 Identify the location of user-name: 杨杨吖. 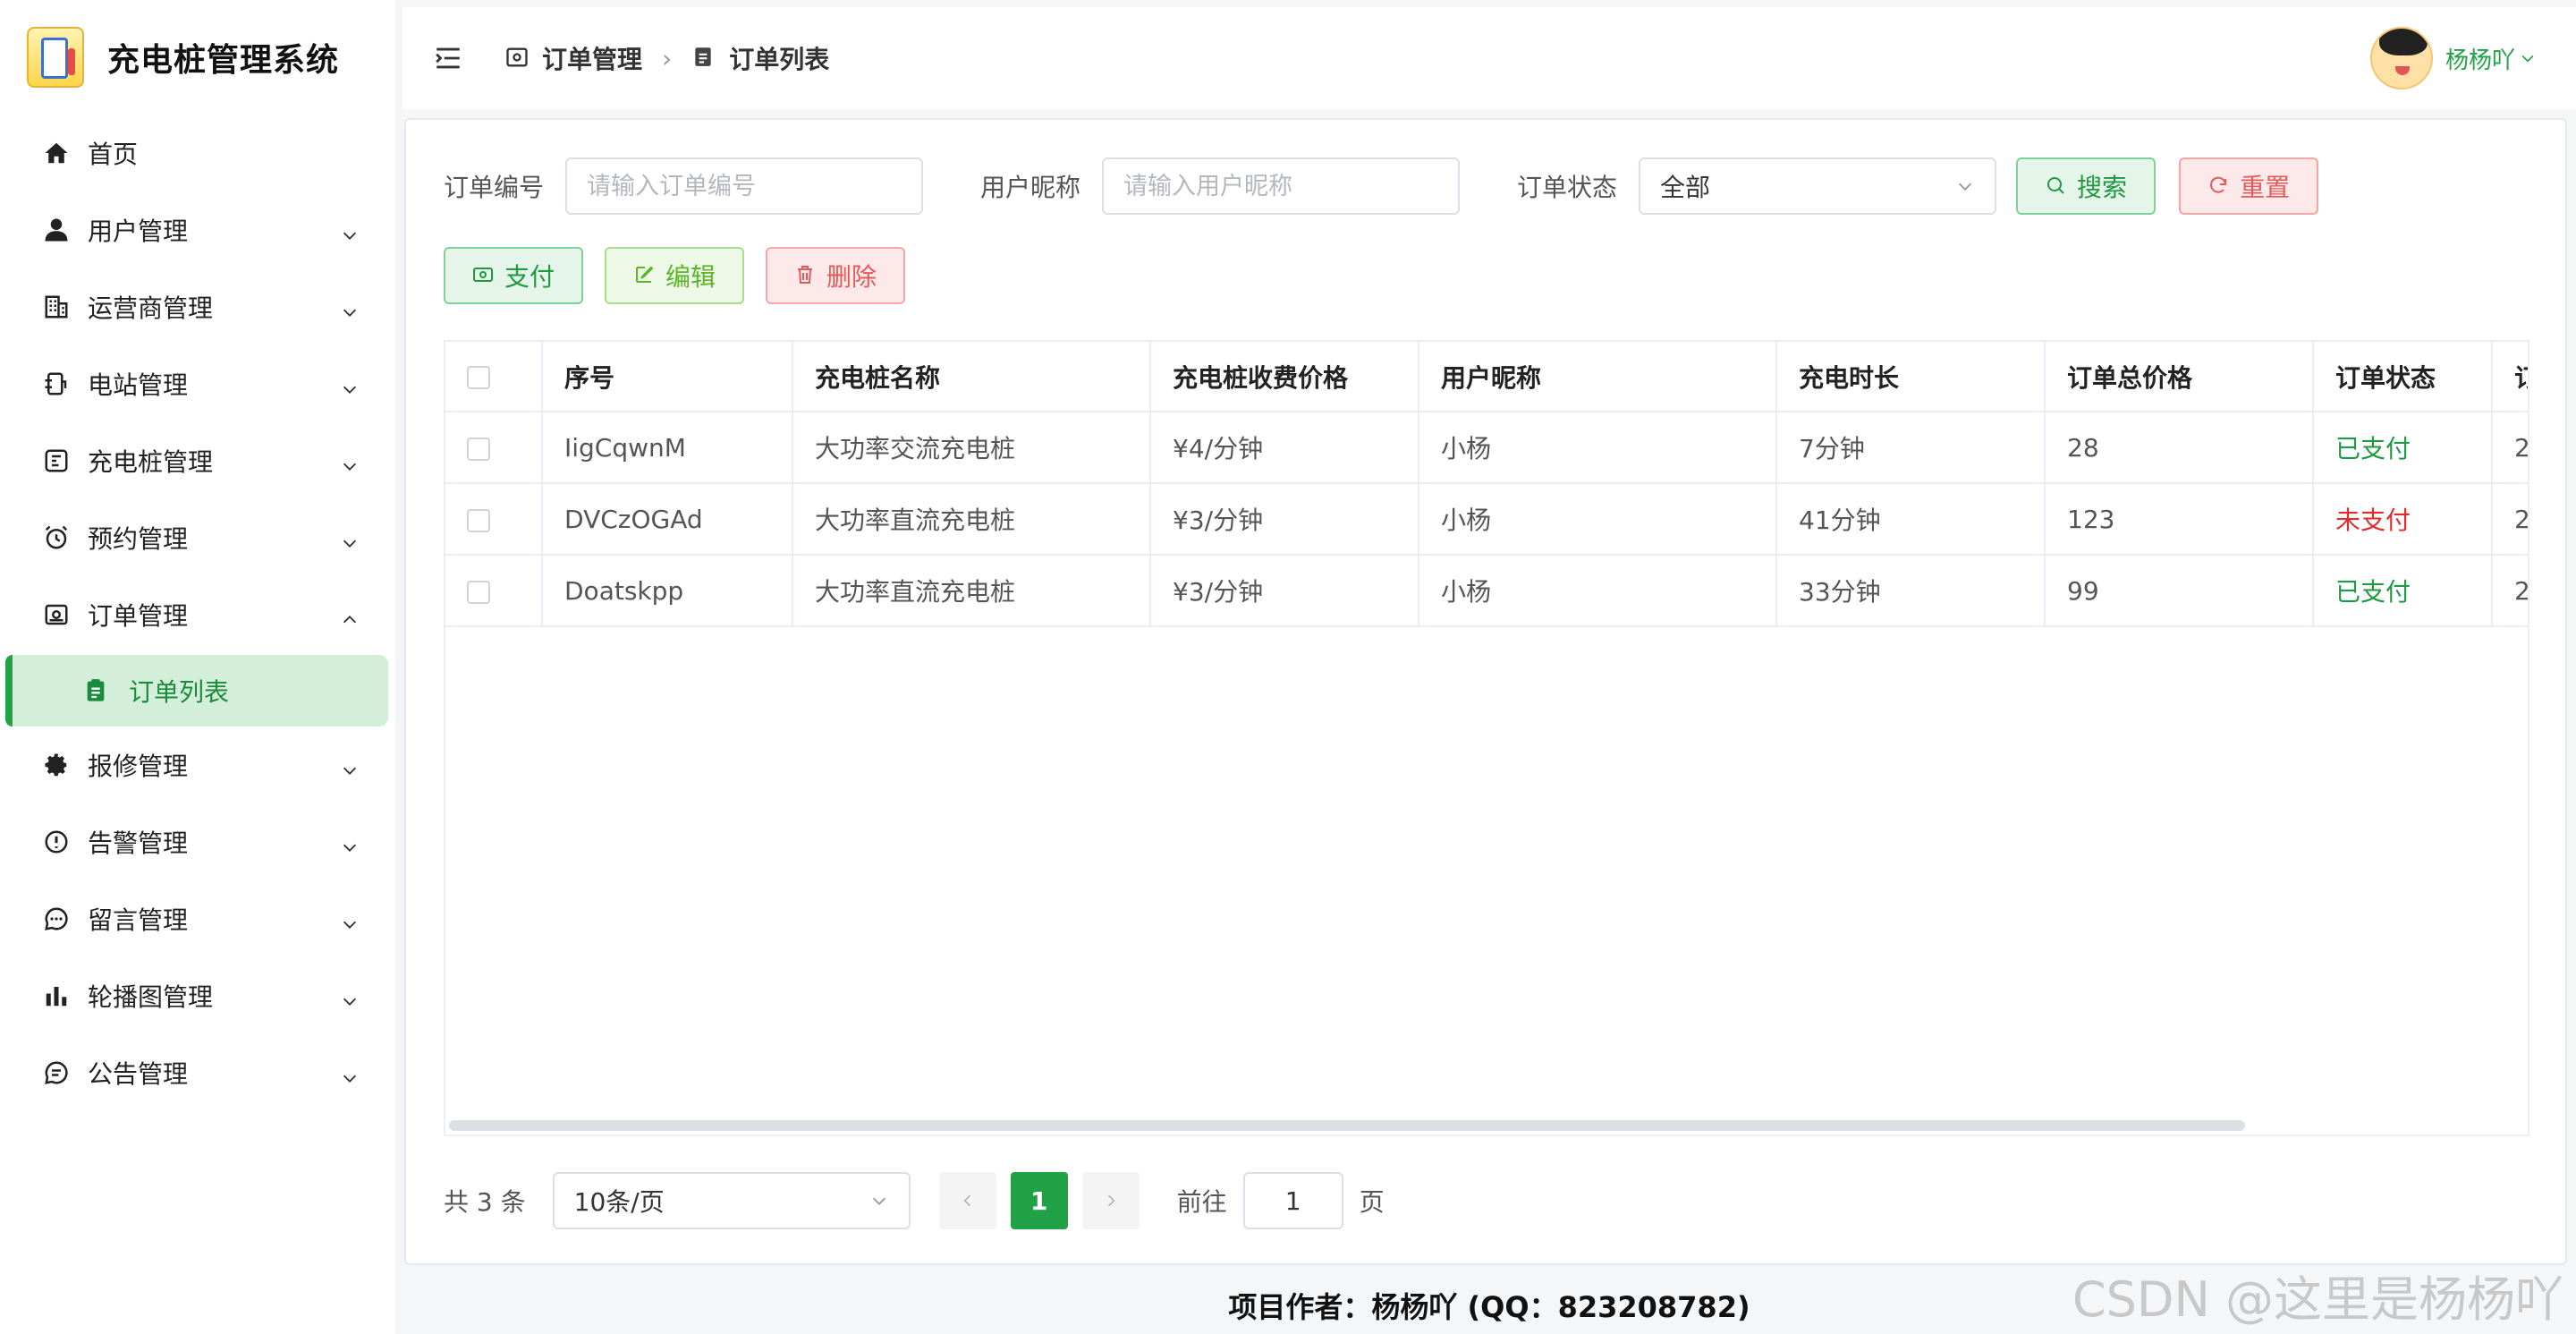
(2480, 60).